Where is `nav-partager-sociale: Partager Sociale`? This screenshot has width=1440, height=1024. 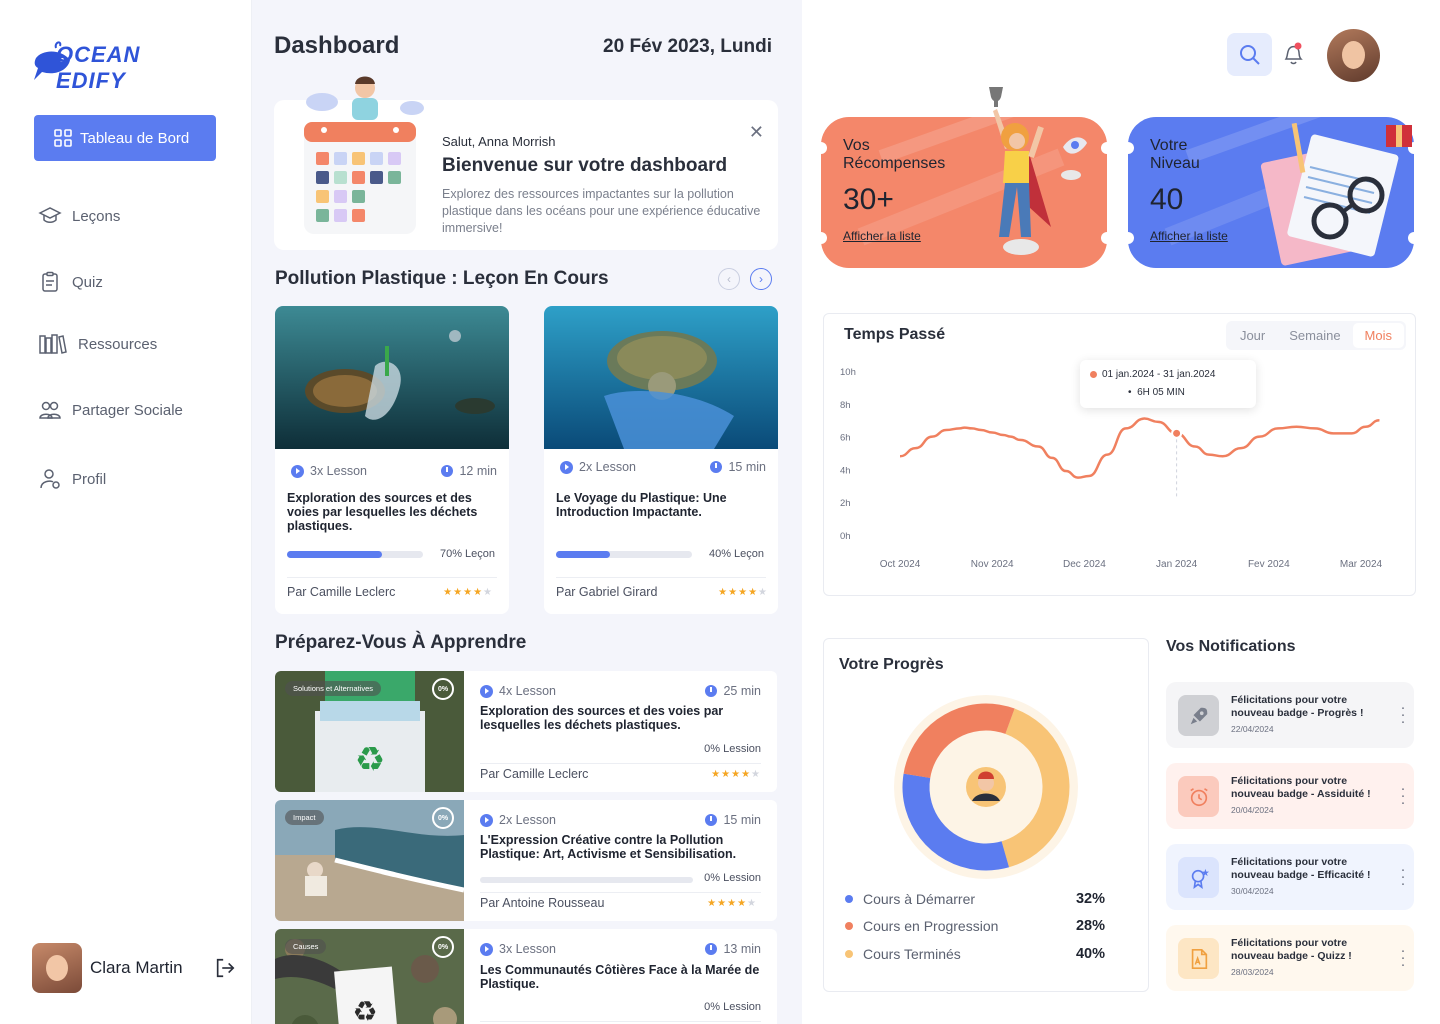 nav-partager-sociale: Partager Sociale is located at coordinates (110, 410).